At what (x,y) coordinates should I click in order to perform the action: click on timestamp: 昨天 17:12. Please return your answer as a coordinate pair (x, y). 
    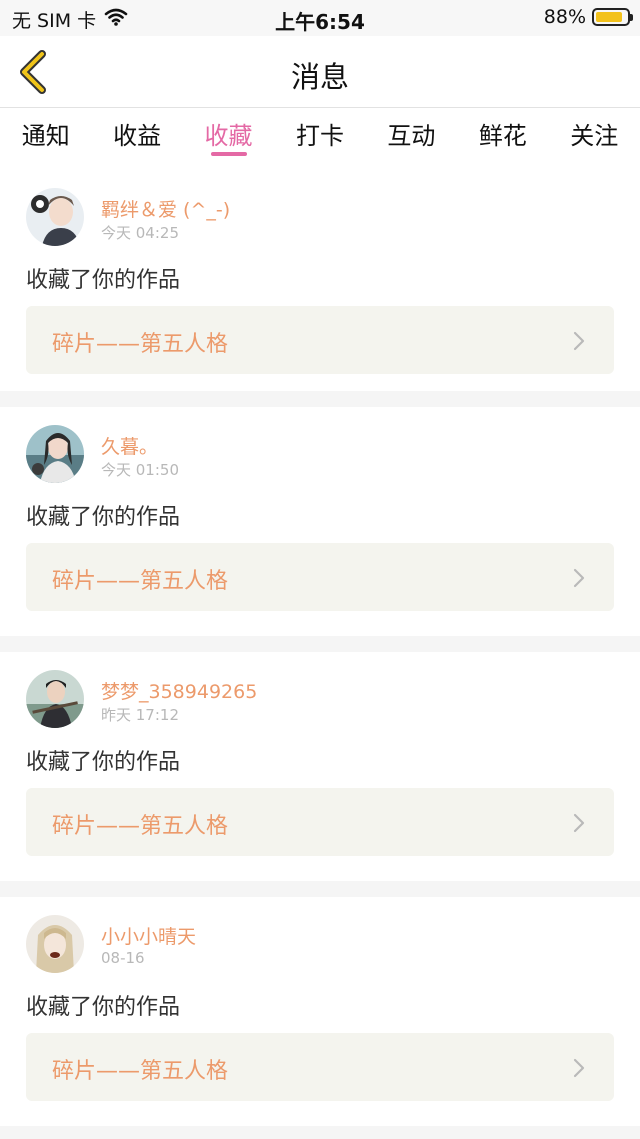
    Looking at the image, I should click on (140, 715).